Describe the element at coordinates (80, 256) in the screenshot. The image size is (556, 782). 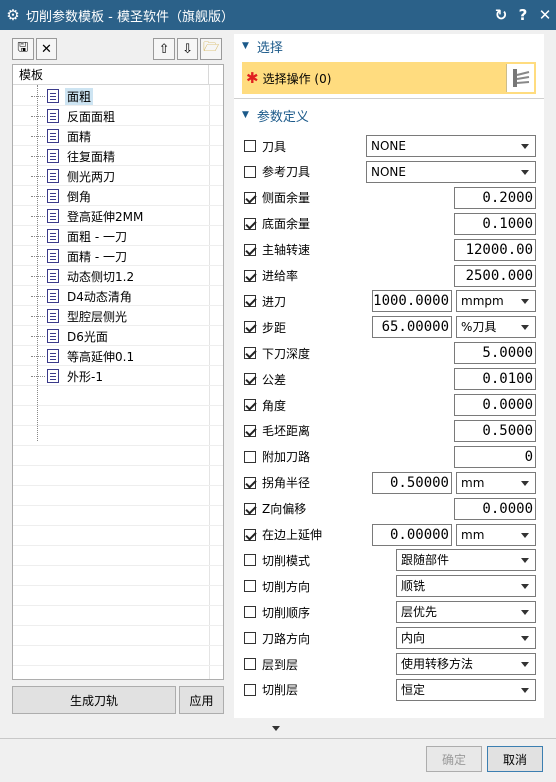
I see `tree-item: 面精 - 一刀` at that location.